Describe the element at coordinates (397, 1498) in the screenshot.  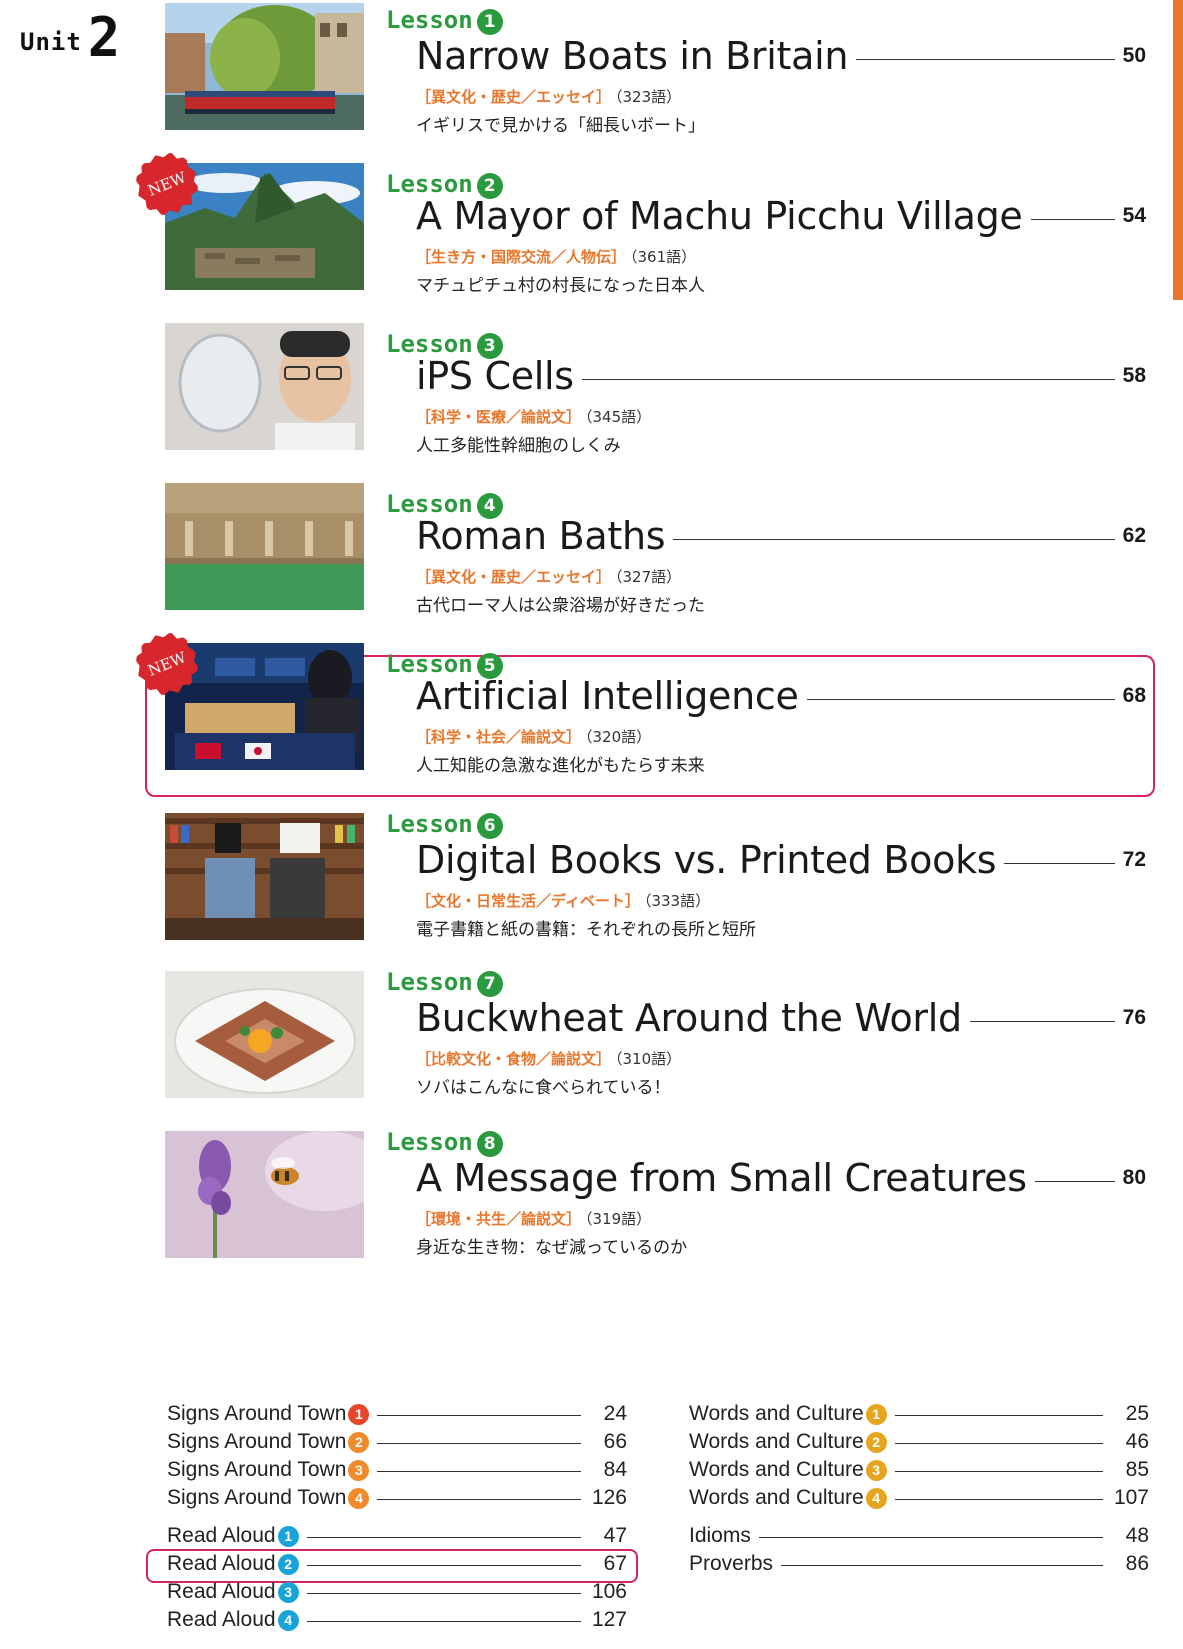
I see `signs-item-4: Signs Around Town 4 126` at that location.